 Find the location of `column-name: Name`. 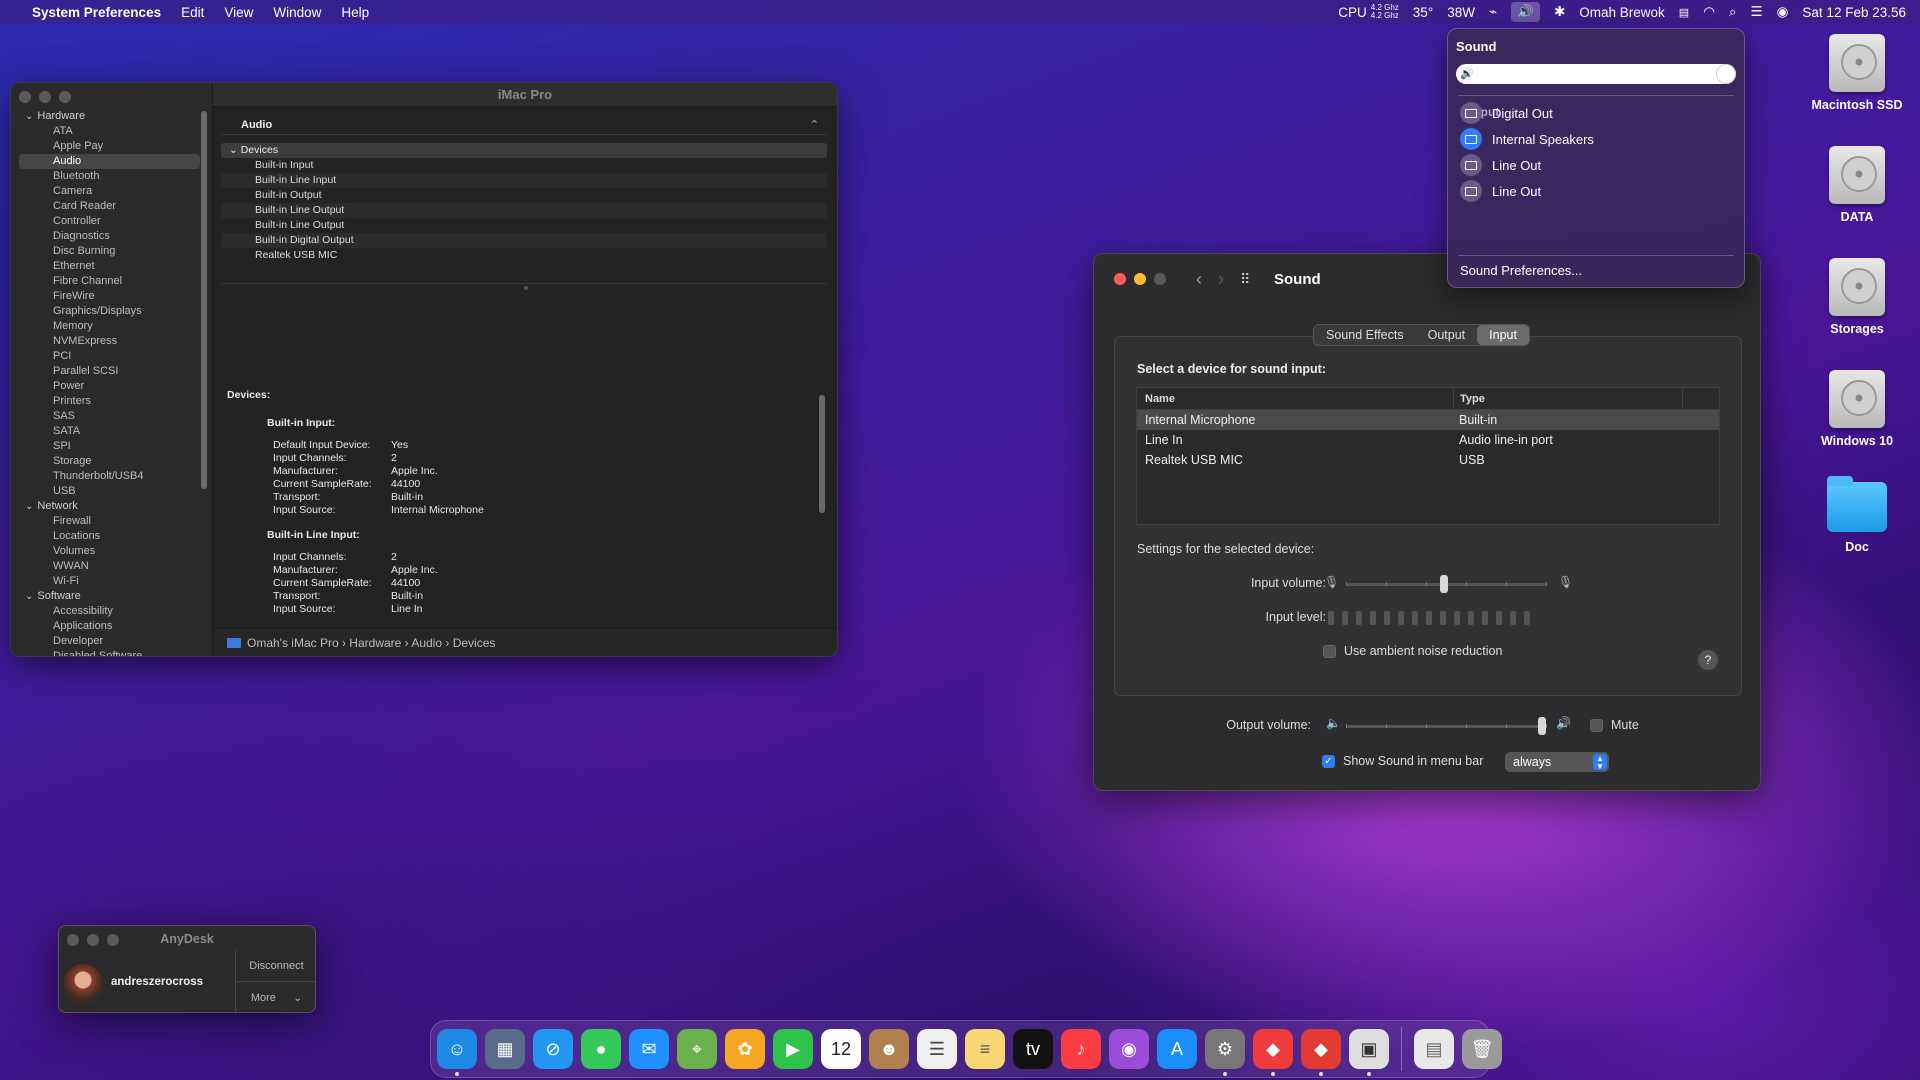

column-name: Name is located at coordinates (1295, 398).